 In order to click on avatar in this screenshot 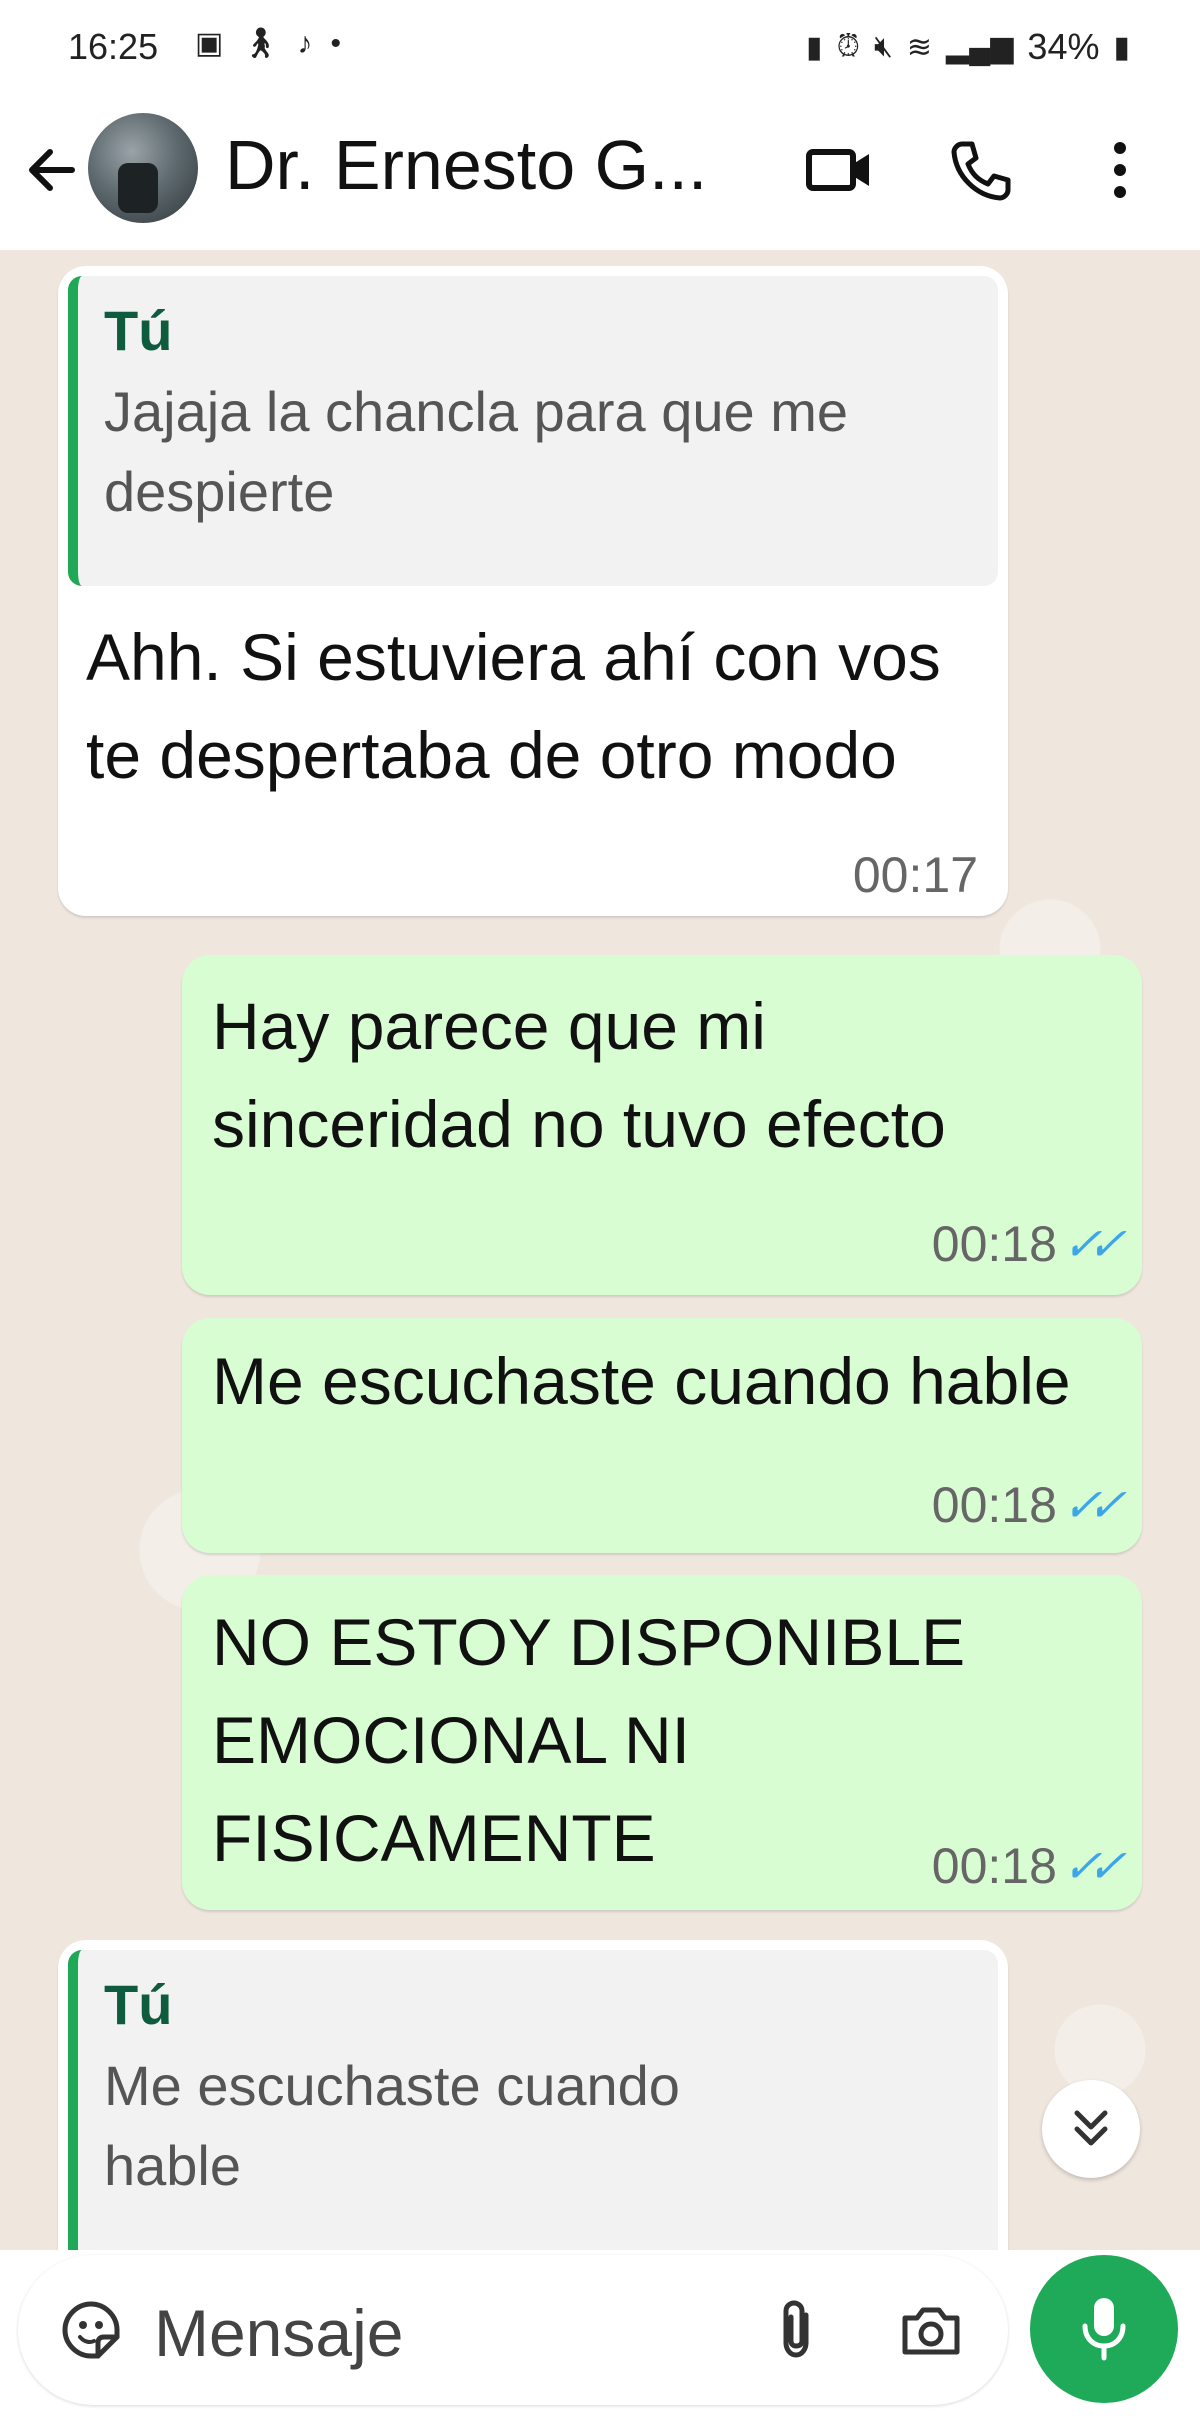, I will do `click(143, 168)`.